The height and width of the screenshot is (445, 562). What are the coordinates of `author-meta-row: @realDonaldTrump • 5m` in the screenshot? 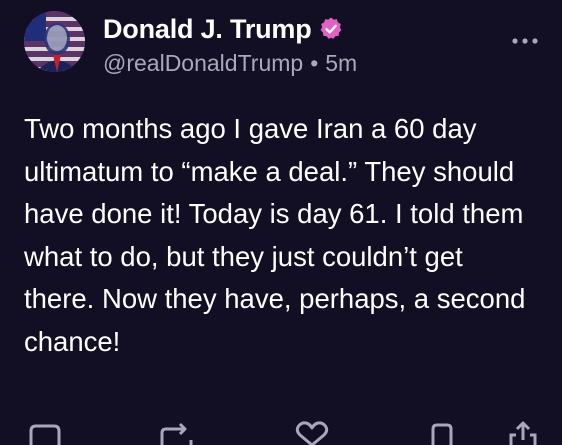 It's located at (230, 63).